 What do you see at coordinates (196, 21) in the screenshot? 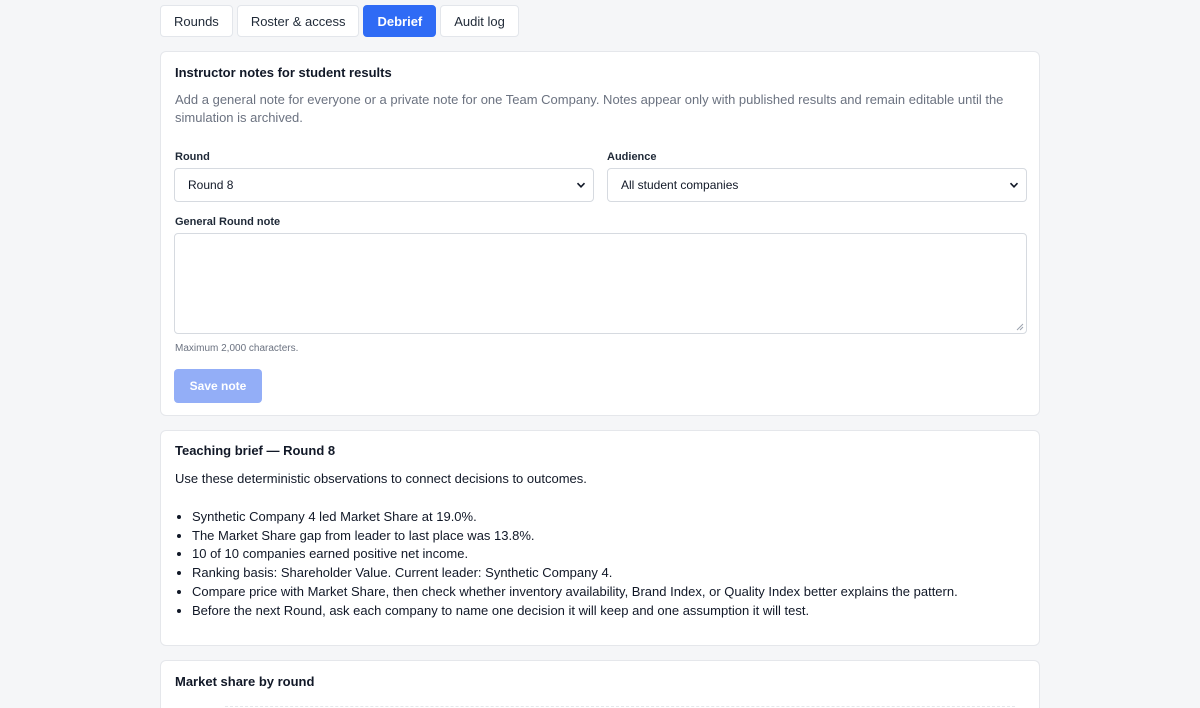
I see `tab-rounds: Rounds` at bounding box center [196, 21].